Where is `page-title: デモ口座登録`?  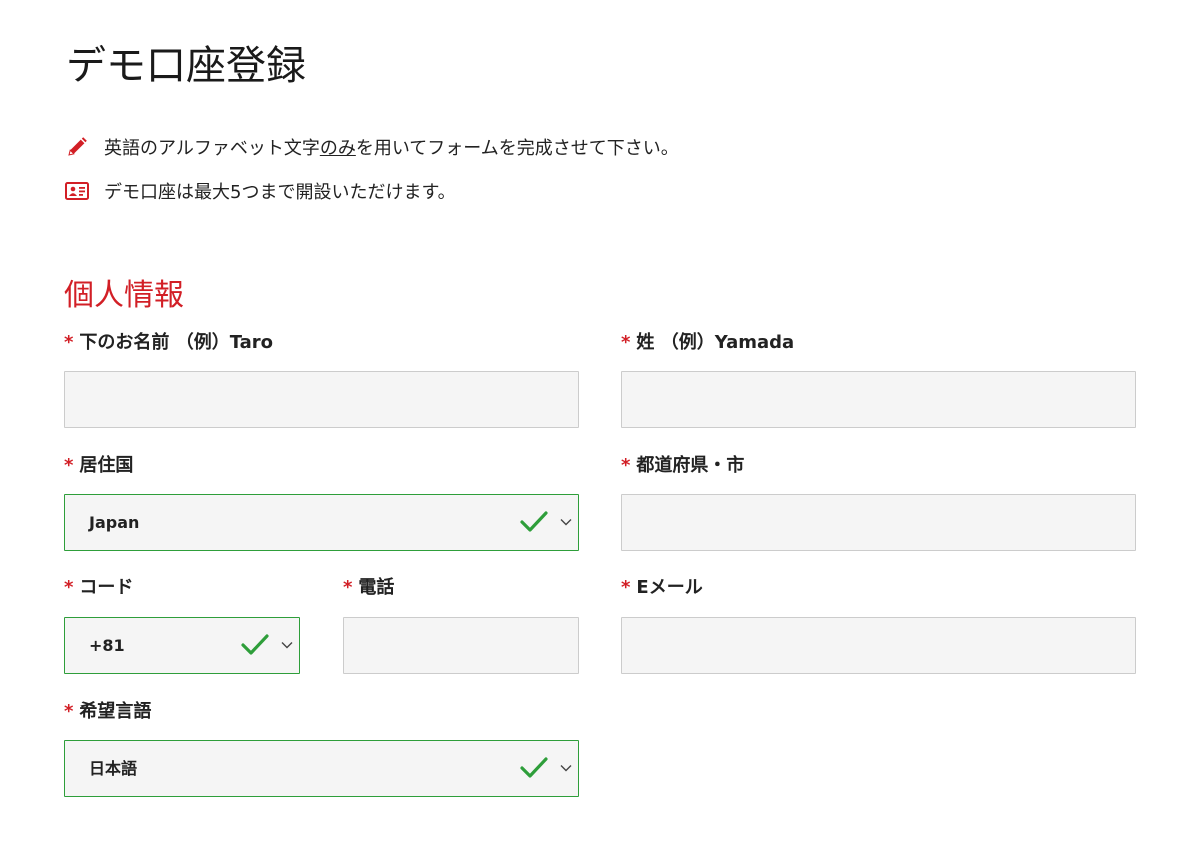
page-title: デモ口座登録 is located at coordinates (186, 66).